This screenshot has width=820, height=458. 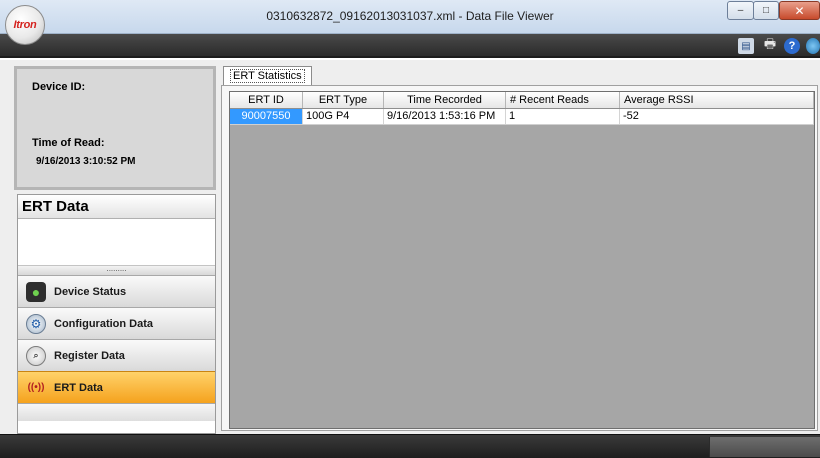 I want to click on minimize-button: –, so click(x=740, y=10).